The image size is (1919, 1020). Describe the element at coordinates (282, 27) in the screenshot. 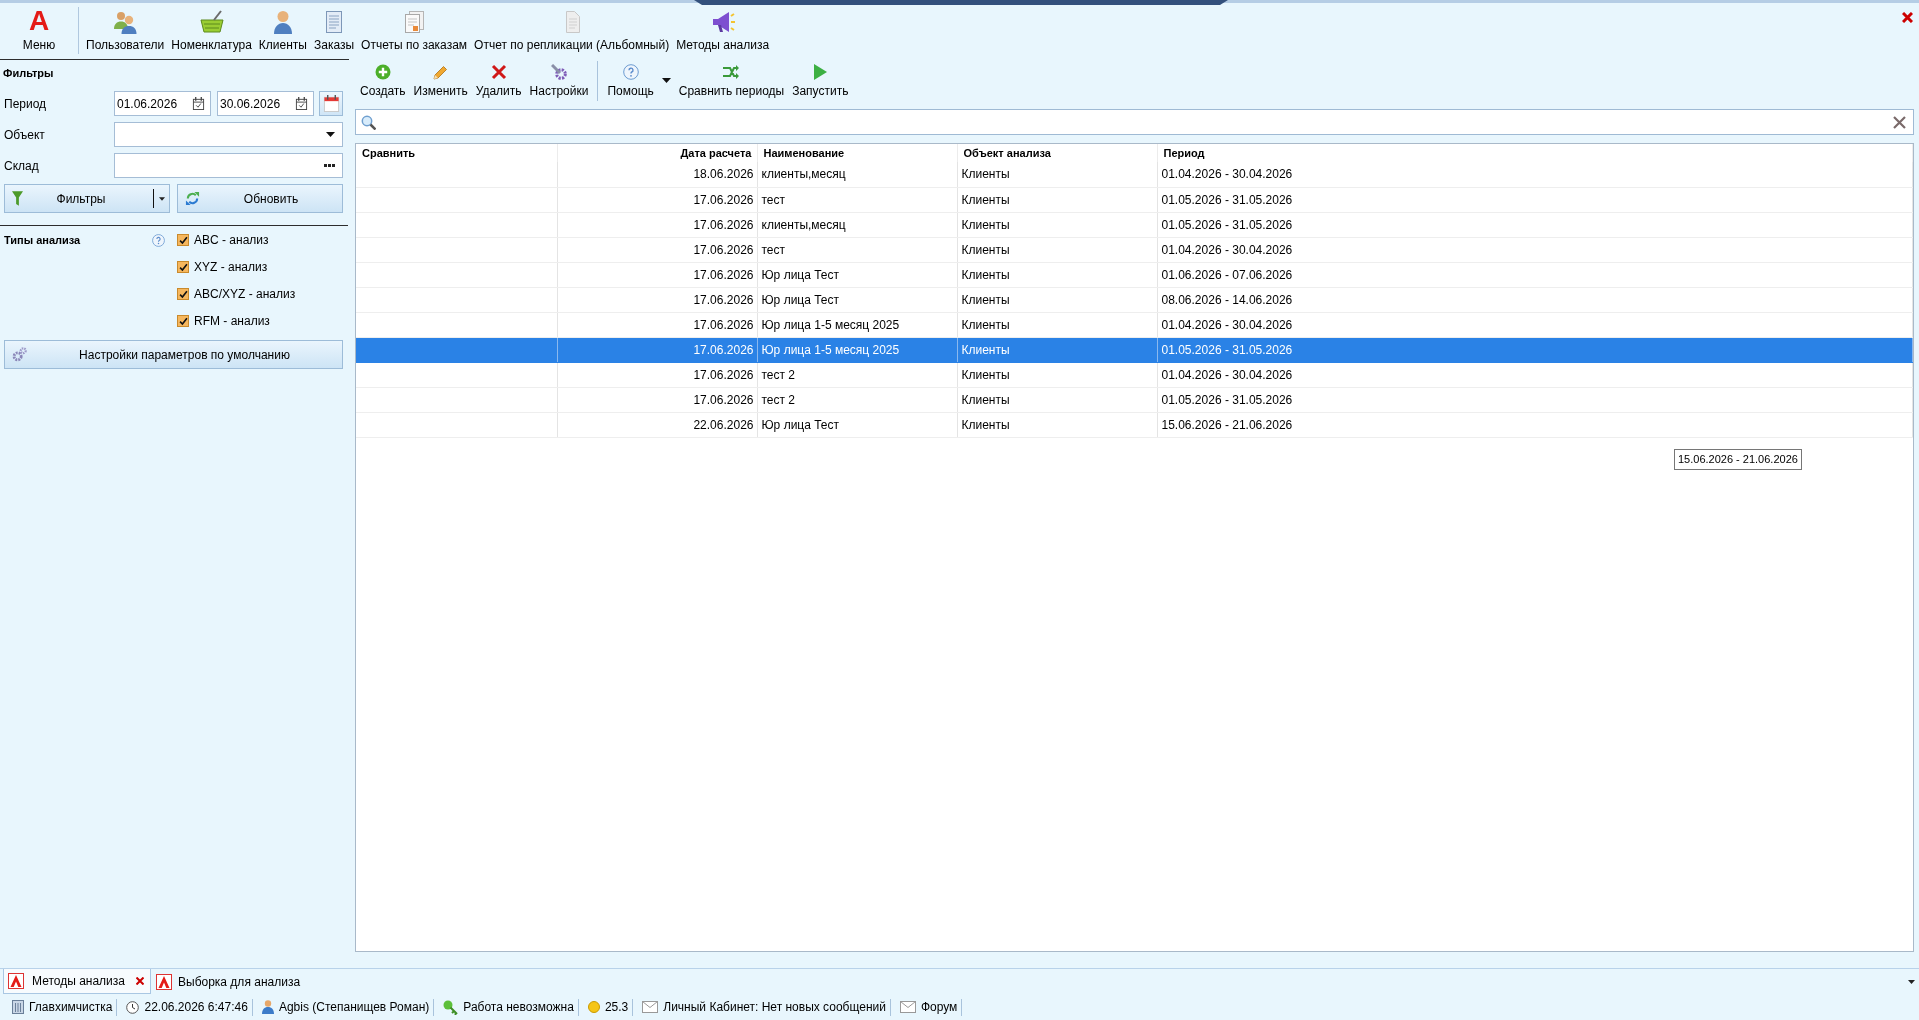

I see `ribbon-button: Клиенты` at that location.